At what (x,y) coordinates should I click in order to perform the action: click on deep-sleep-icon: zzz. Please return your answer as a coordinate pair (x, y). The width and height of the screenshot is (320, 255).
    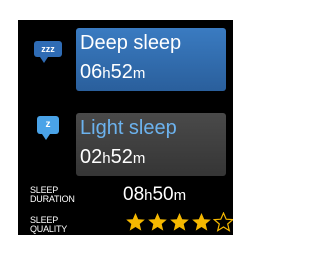
    Looking at the image, I should click on (48, 52).